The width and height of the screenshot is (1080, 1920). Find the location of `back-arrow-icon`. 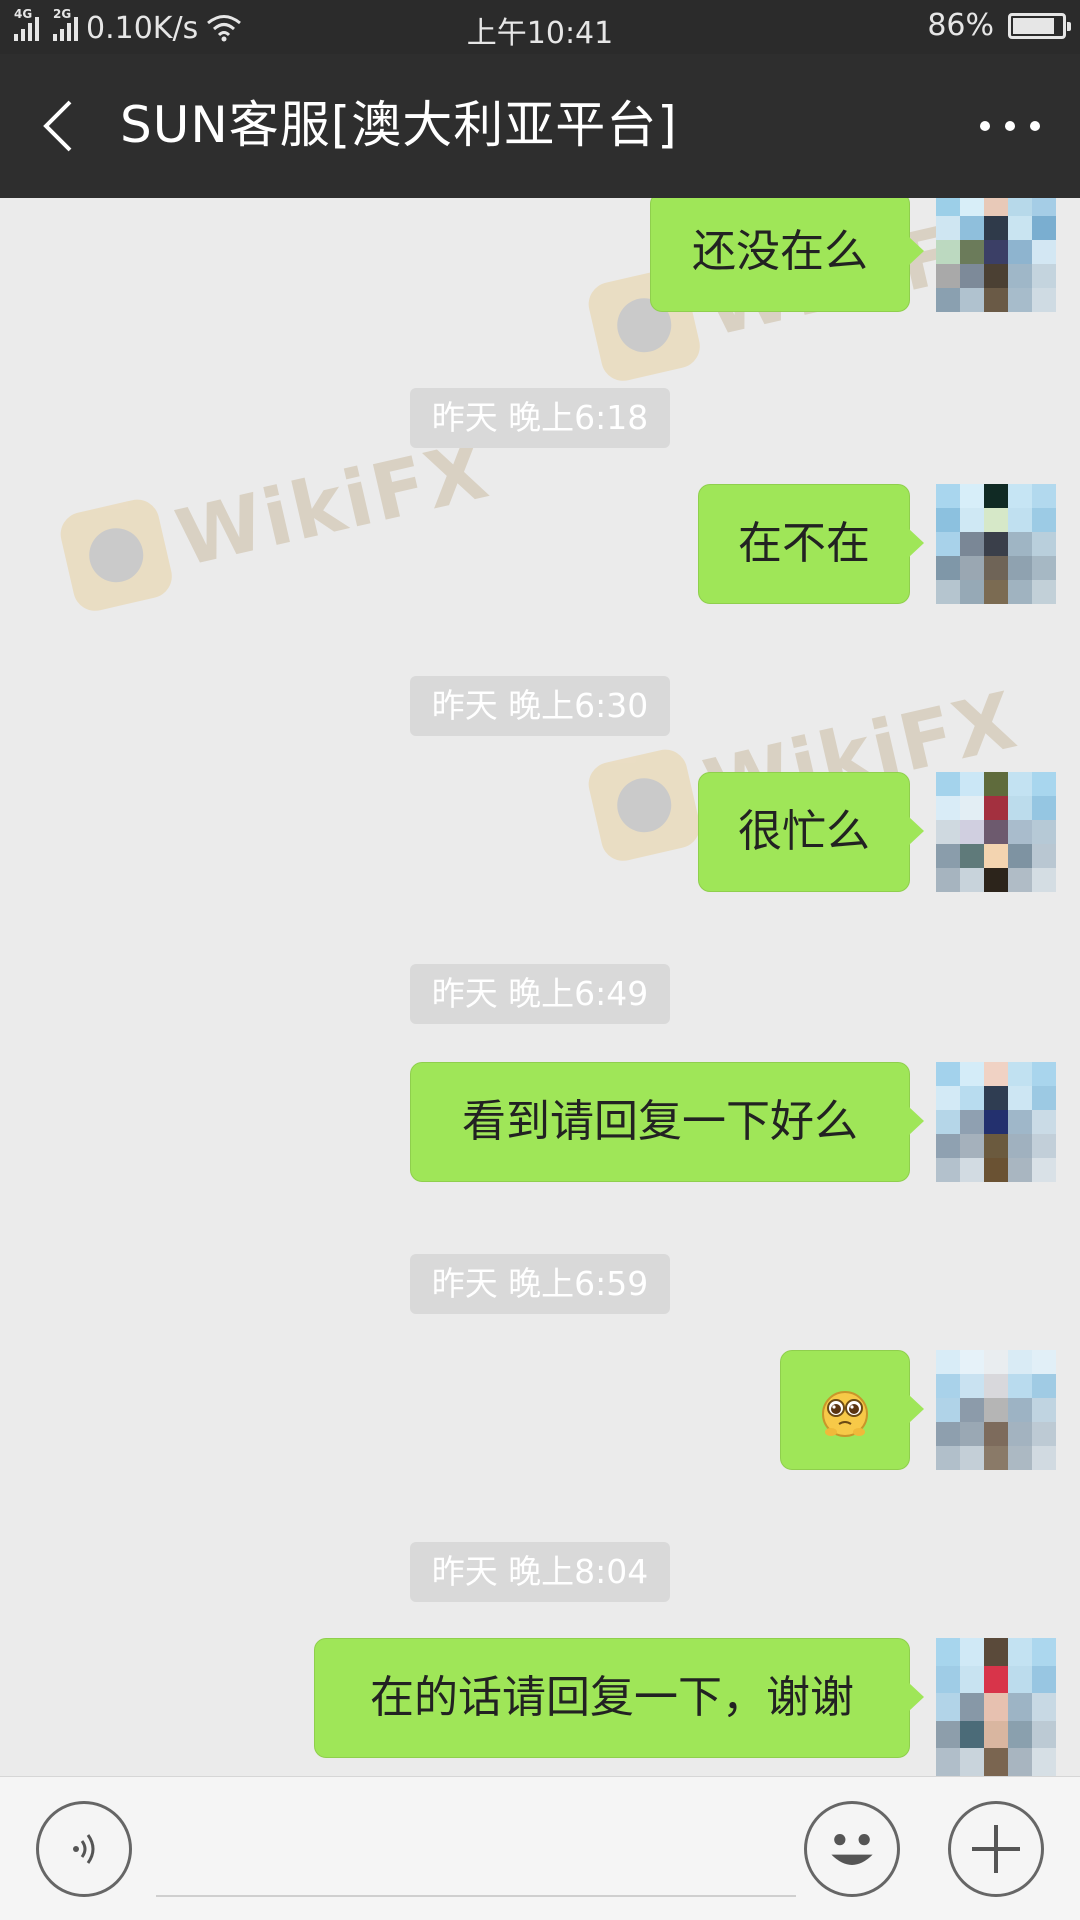

back-arrow-icon is located at coordinates (60, 126).